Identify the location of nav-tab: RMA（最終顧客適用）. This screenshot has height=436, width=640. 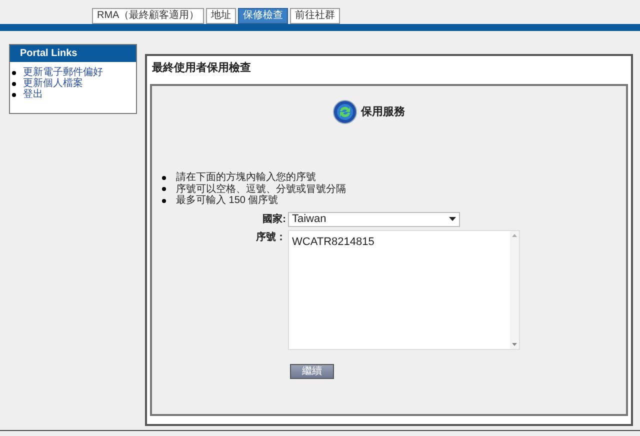
(148, 16).